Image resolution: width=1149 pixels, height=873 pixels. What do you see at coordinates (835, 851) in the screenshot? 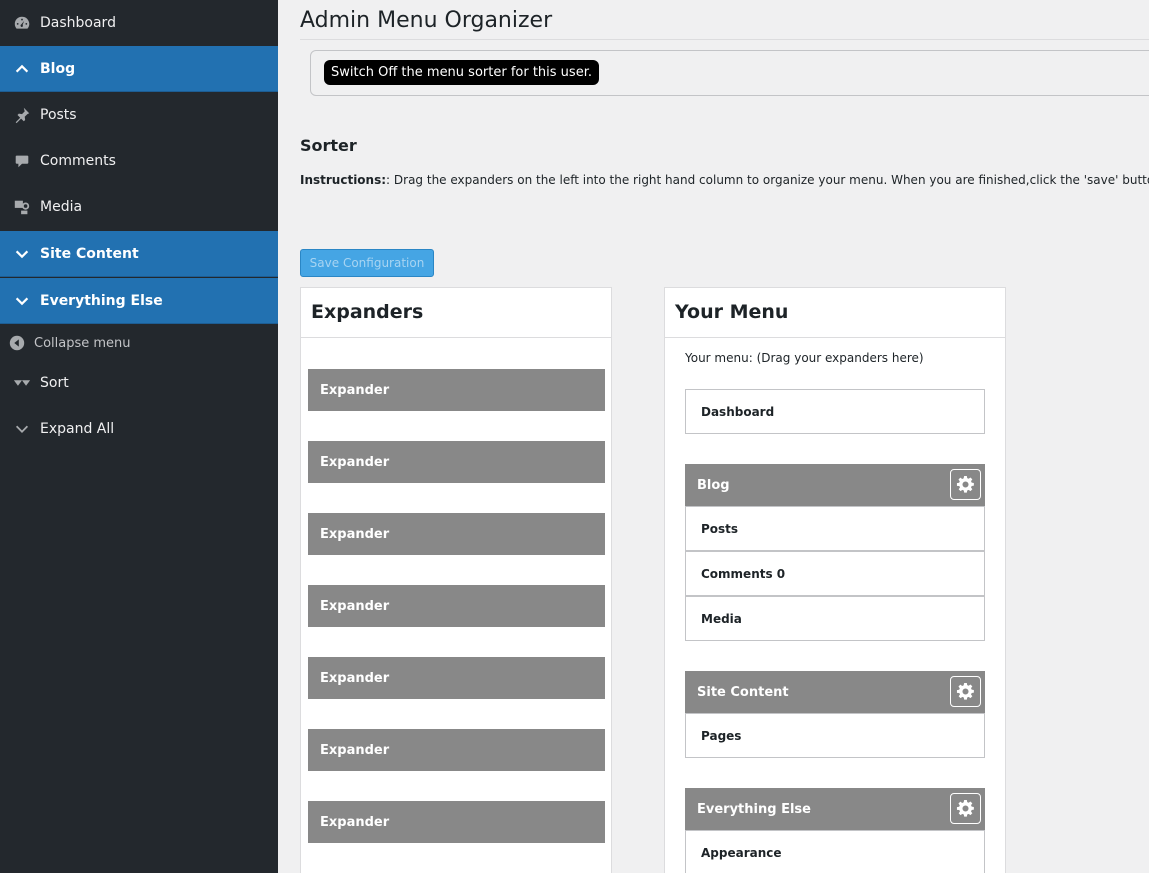
I see `menu-item-appearance: Appearance` at bounding box center [835, 851].